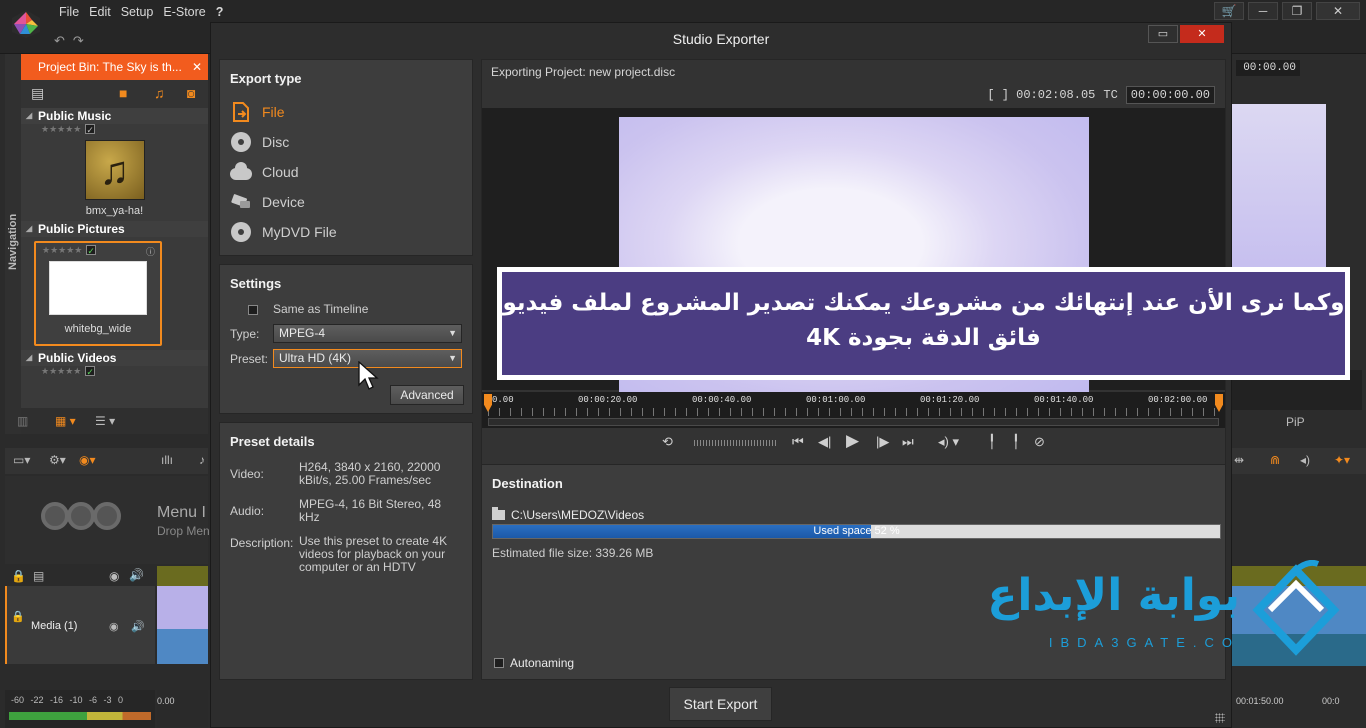  What do you see at coordinates (98, 250) in the screenshot?
I see `rating-stars: ★★★★★ ✓ ⓘ` at bounding box center [98, 250].